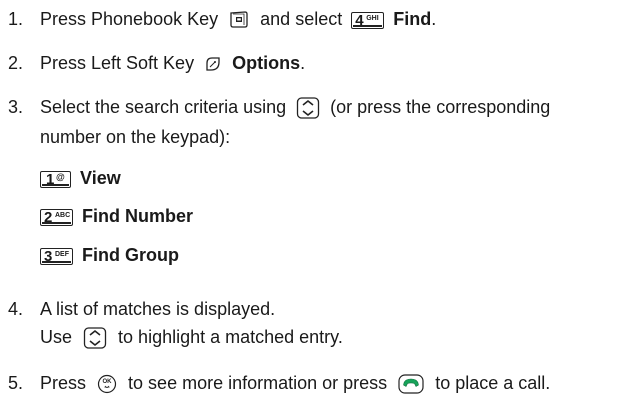  I want to click on key-2-abc-icon: 2 ABC, so click(56, 217).